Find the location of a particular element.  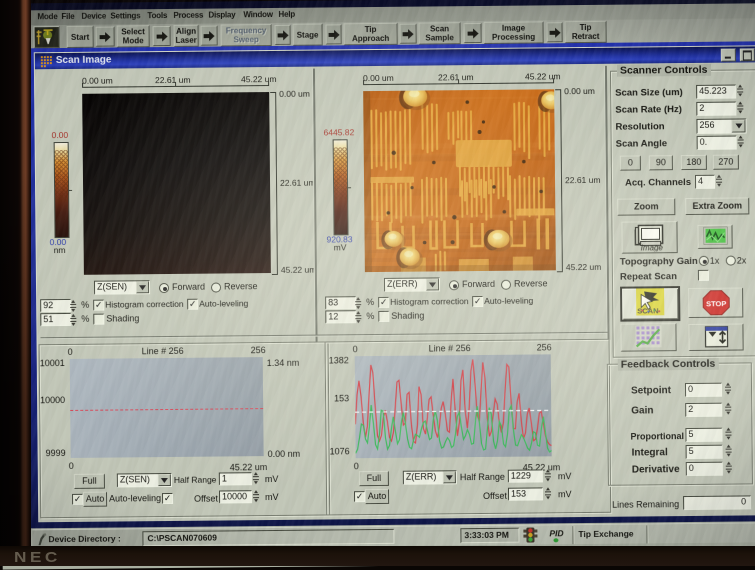

svg-text: STOP is located at coordinates (716, 303).